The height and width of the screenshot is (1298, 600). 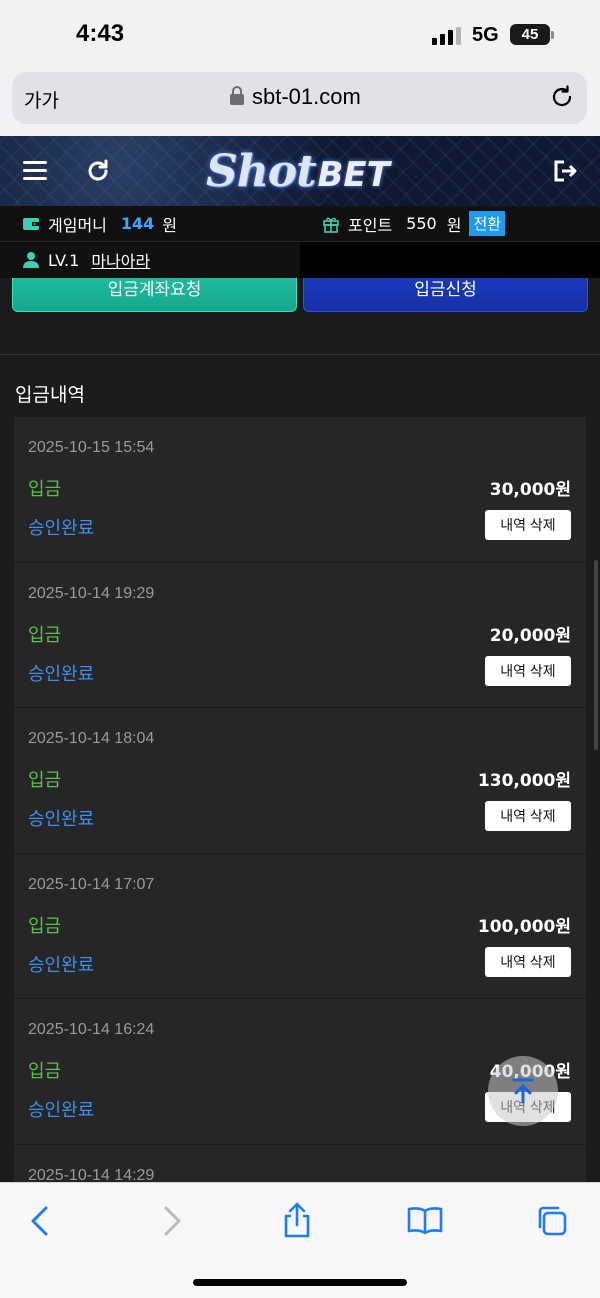 I want to click on user-level-overlay: LV.1 마나아라, so click(x=150, y=260).